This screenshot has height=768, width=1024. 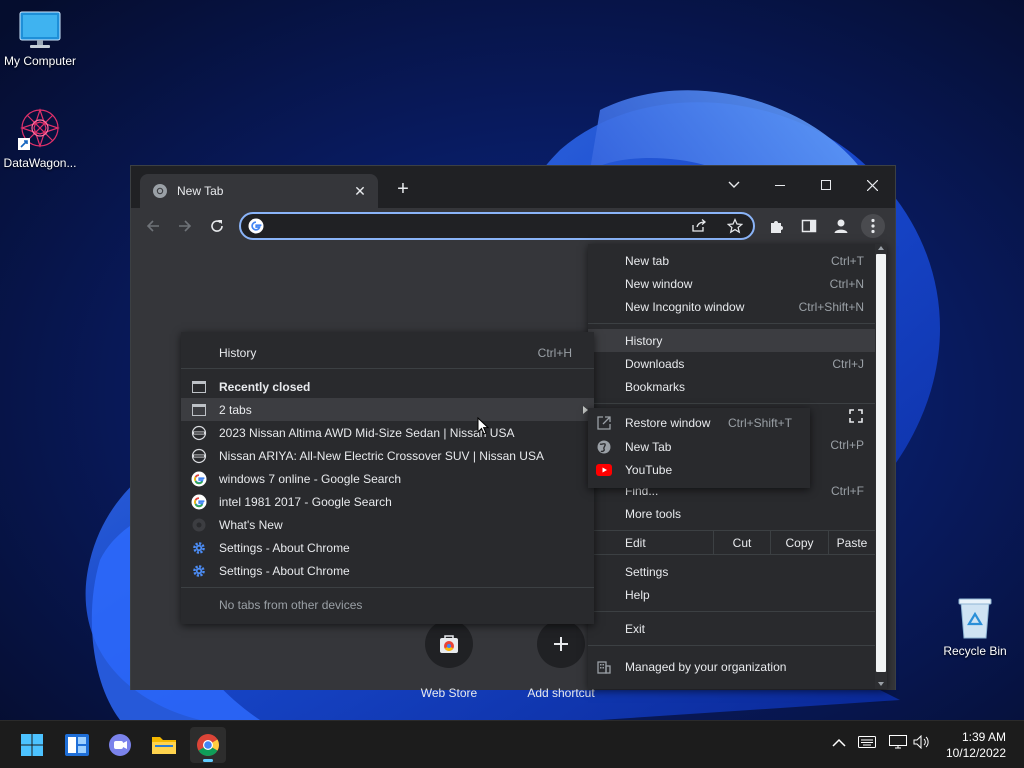 I want to click on menu-item-label: intel 1981 2017 - Google Search, so click(x=305, y=501).